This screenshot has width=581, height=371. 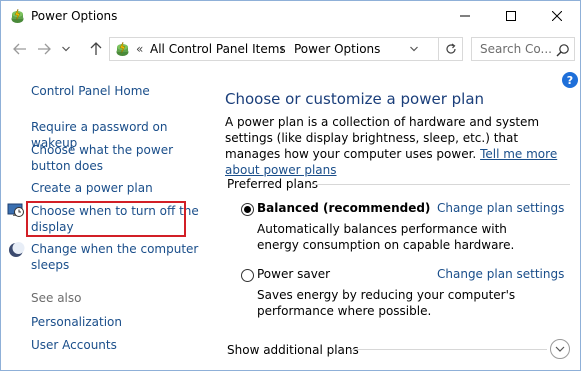 I want to click on arrow-right-icon, so click(x=44, y=49).